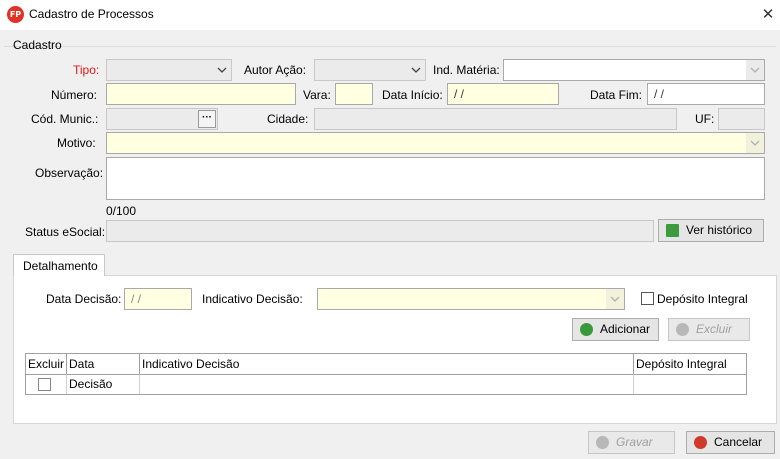 The width and height of the screenshot is (780, 459). Describe the element at coordinates (370, 70) in the screenshot. I see `autor-acao-combo` at that location.